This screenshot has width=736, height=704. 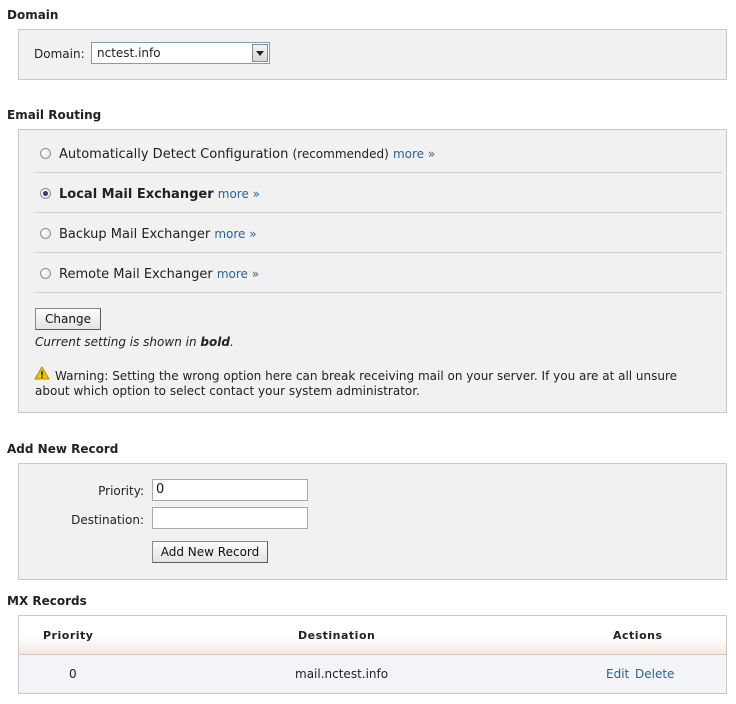 I want to click on domain-section-title: Domain, so click(x=33, y=15).